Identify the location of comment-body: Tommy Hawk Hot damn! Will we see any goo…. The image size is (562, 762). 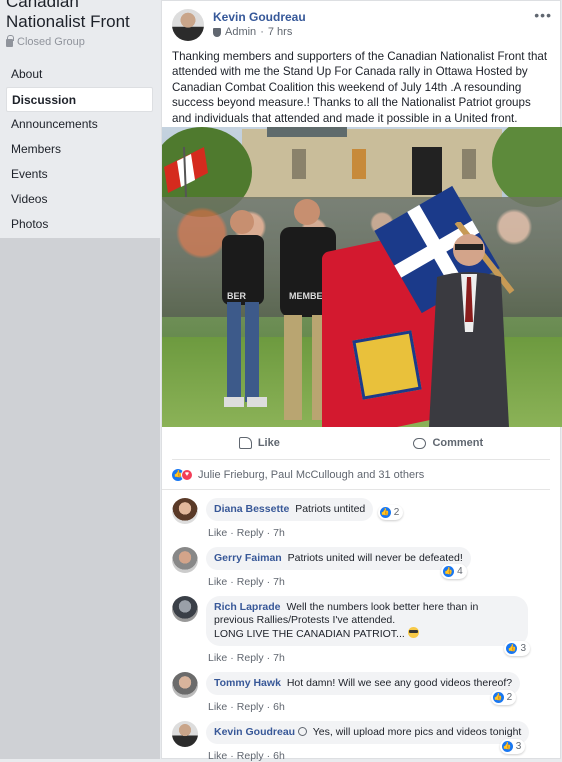
(363, 692).